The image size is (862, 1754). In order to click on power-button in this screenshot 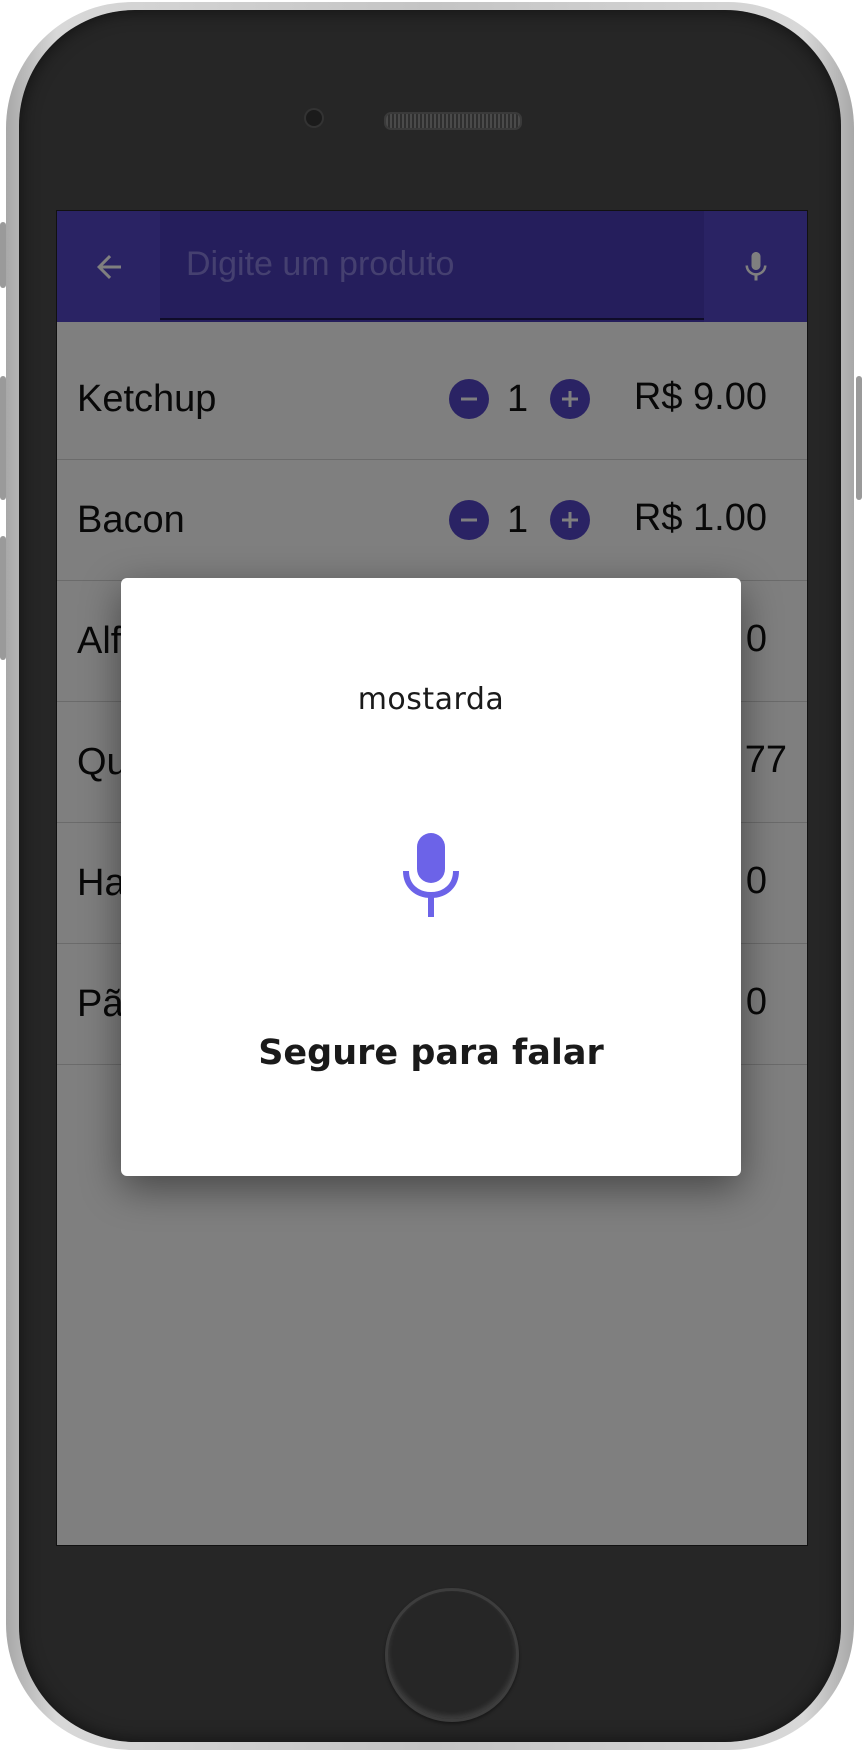, I will do `click(859, 438)`.